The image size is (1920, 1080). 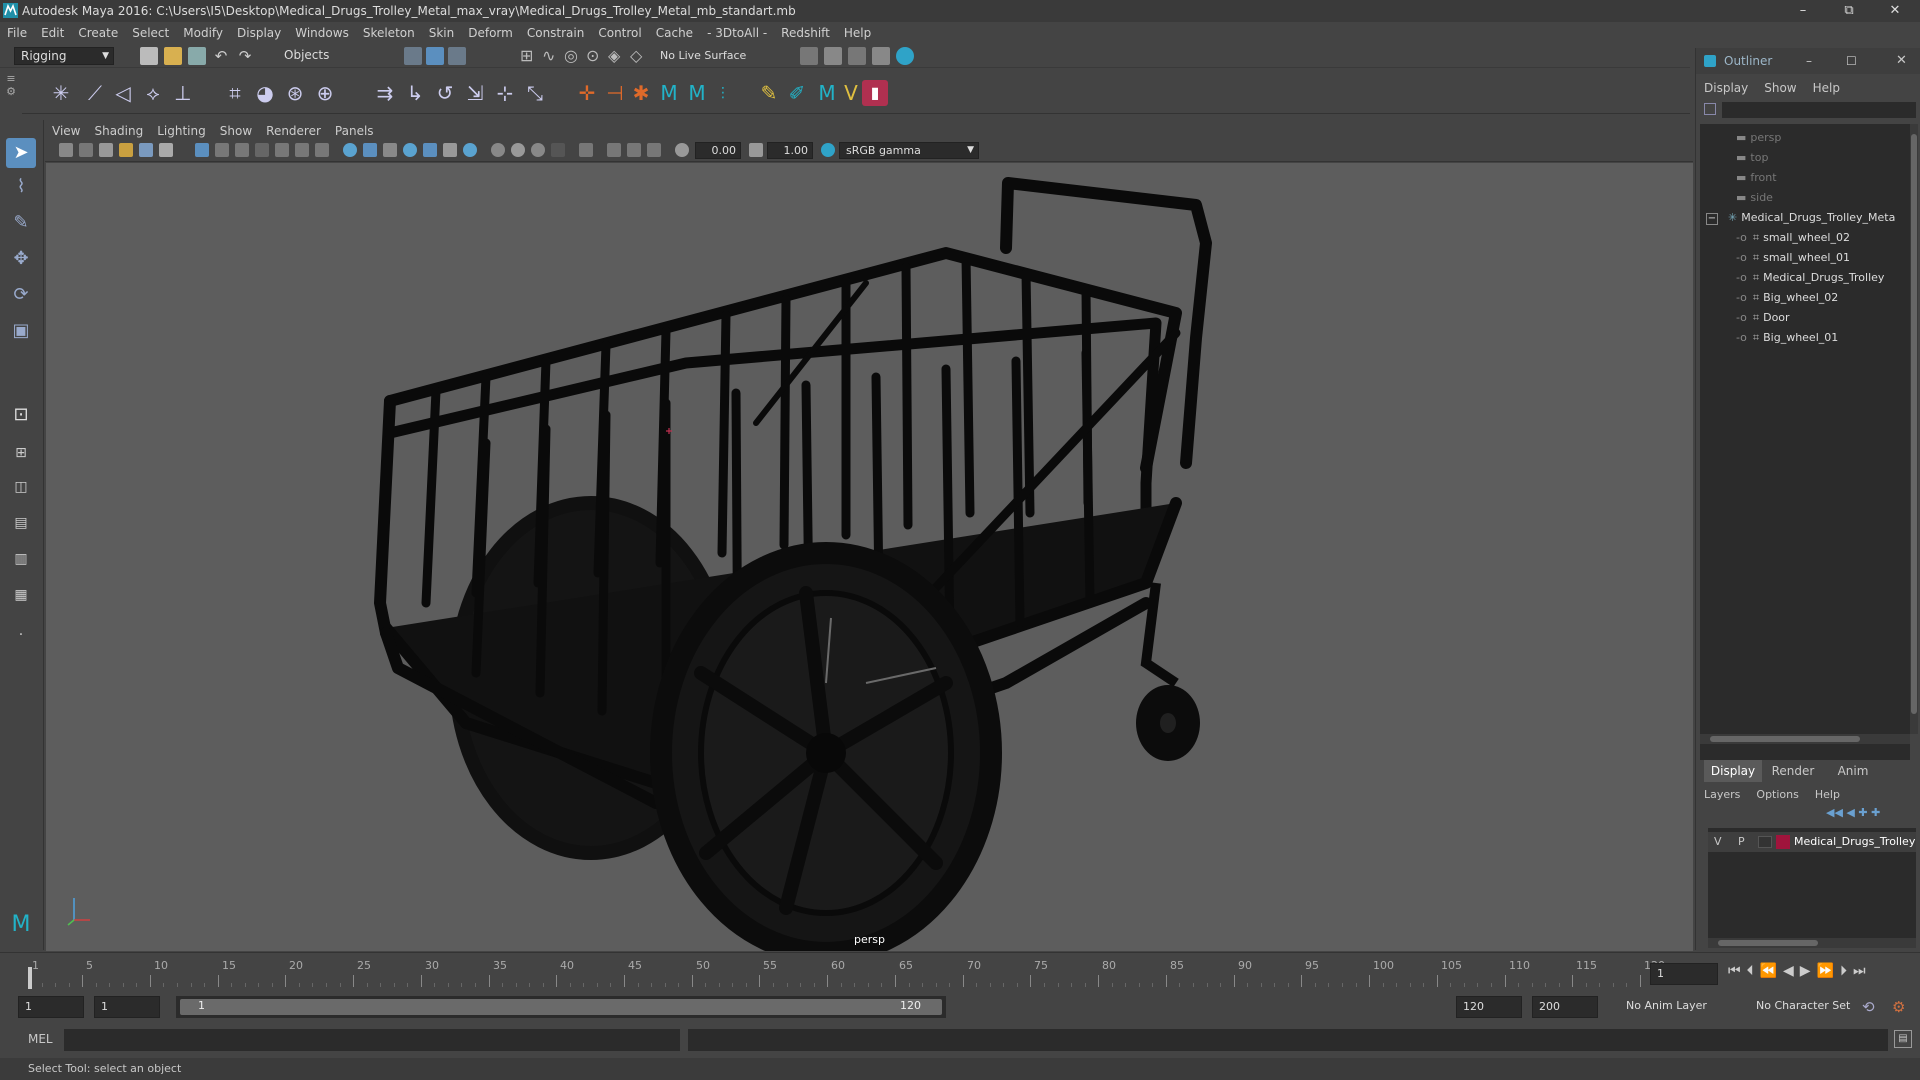 What do you see at coordinates (875, 93) in the screenshot?
I see `shader-ball-icon: ▮` at bounding box center [875, 93].